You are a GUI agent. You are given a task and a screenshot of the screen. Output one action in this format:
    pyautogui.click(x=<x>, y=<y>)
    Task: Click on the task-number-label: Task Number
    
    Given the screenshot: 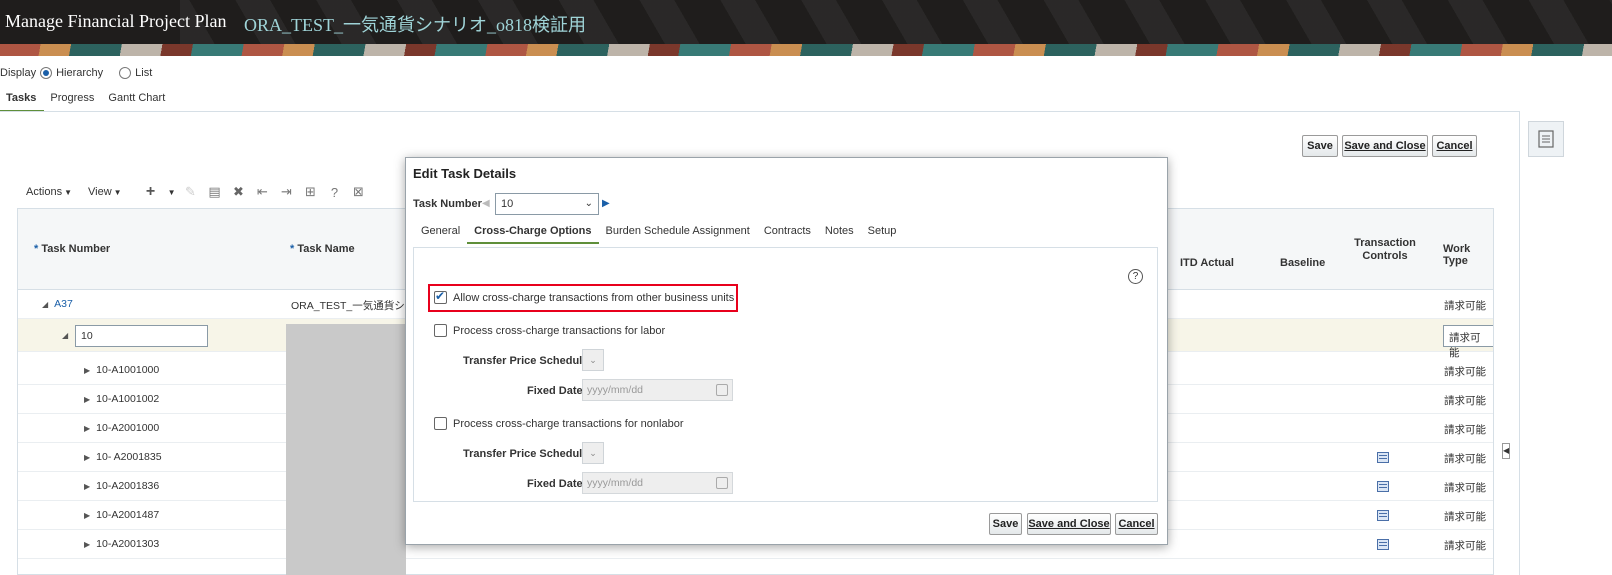 What is the action you would take?
    pyautogui.click(x=447, y=204)
    